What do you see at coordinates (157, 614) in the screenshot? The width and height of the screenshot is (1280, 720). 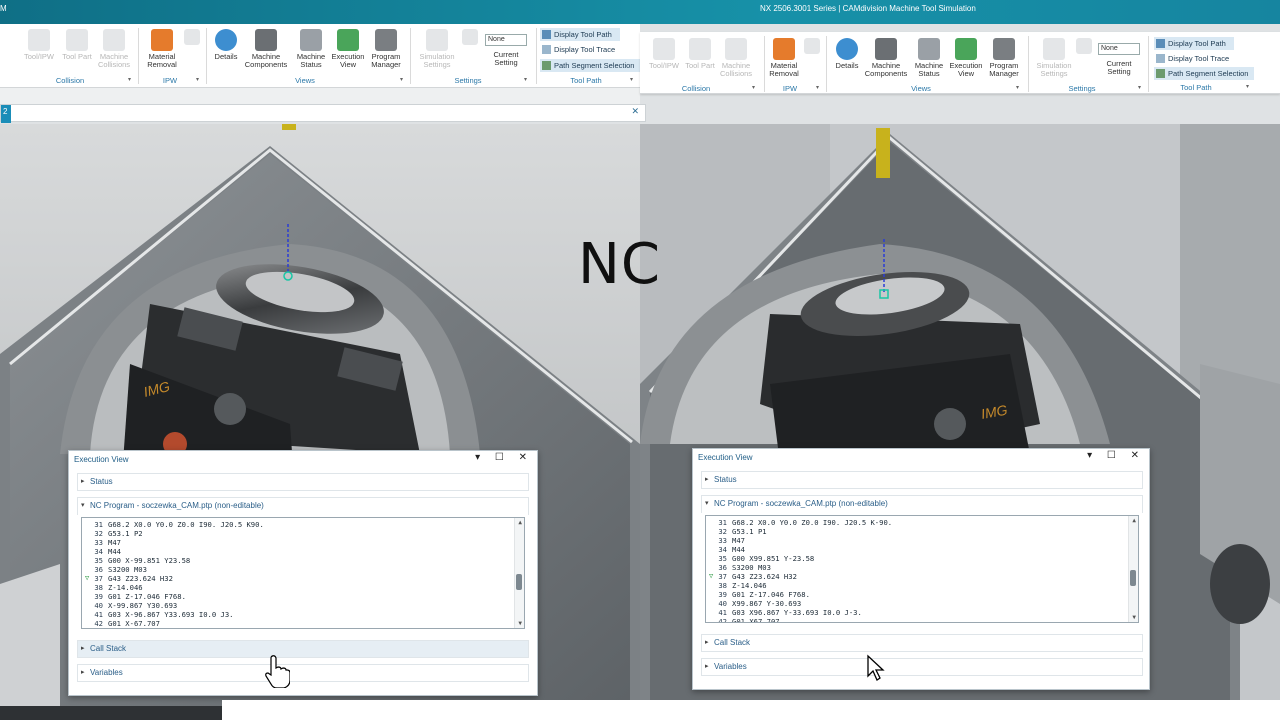 I see `code-line: 41 G03 X-96.867 Y33.693 I0.0 J3.` at bounding box center [157, 614].